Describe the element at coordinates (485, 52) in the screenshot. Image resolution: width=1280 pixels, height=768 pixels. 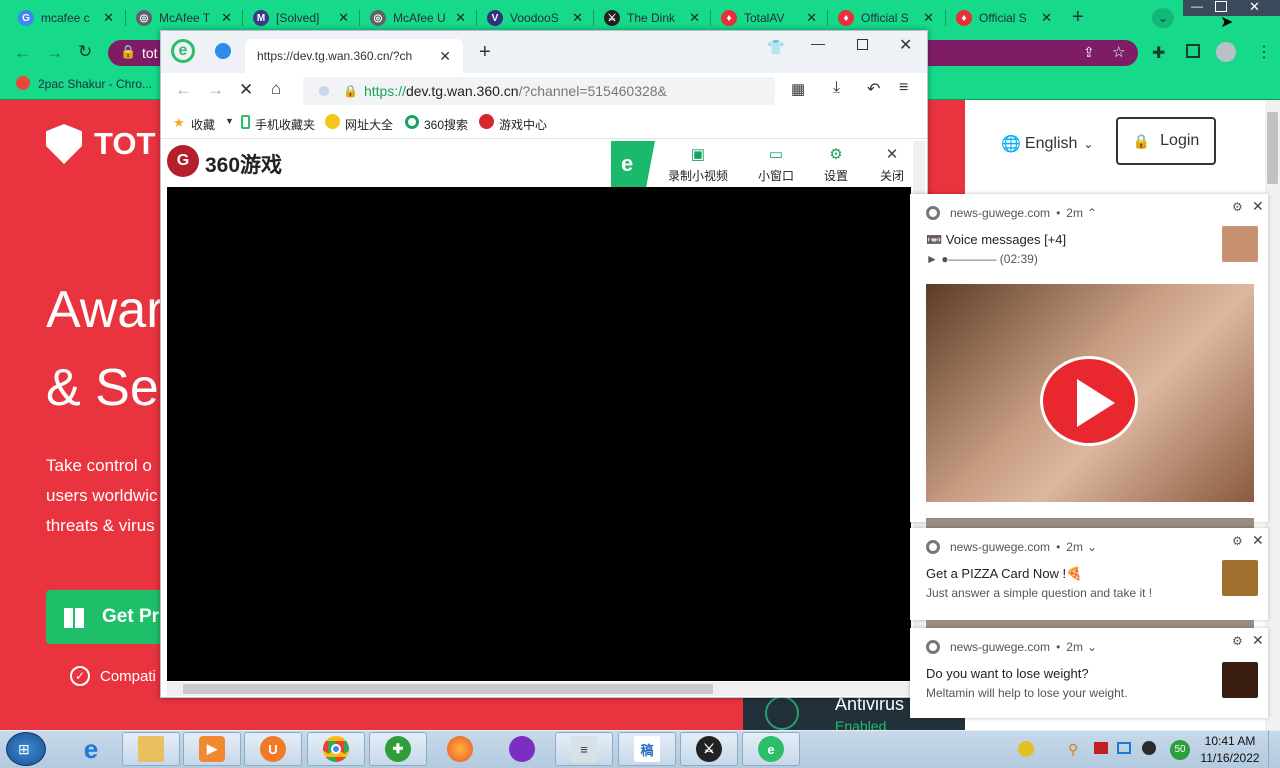
I see `b360-new-tab-button: +` at that location.